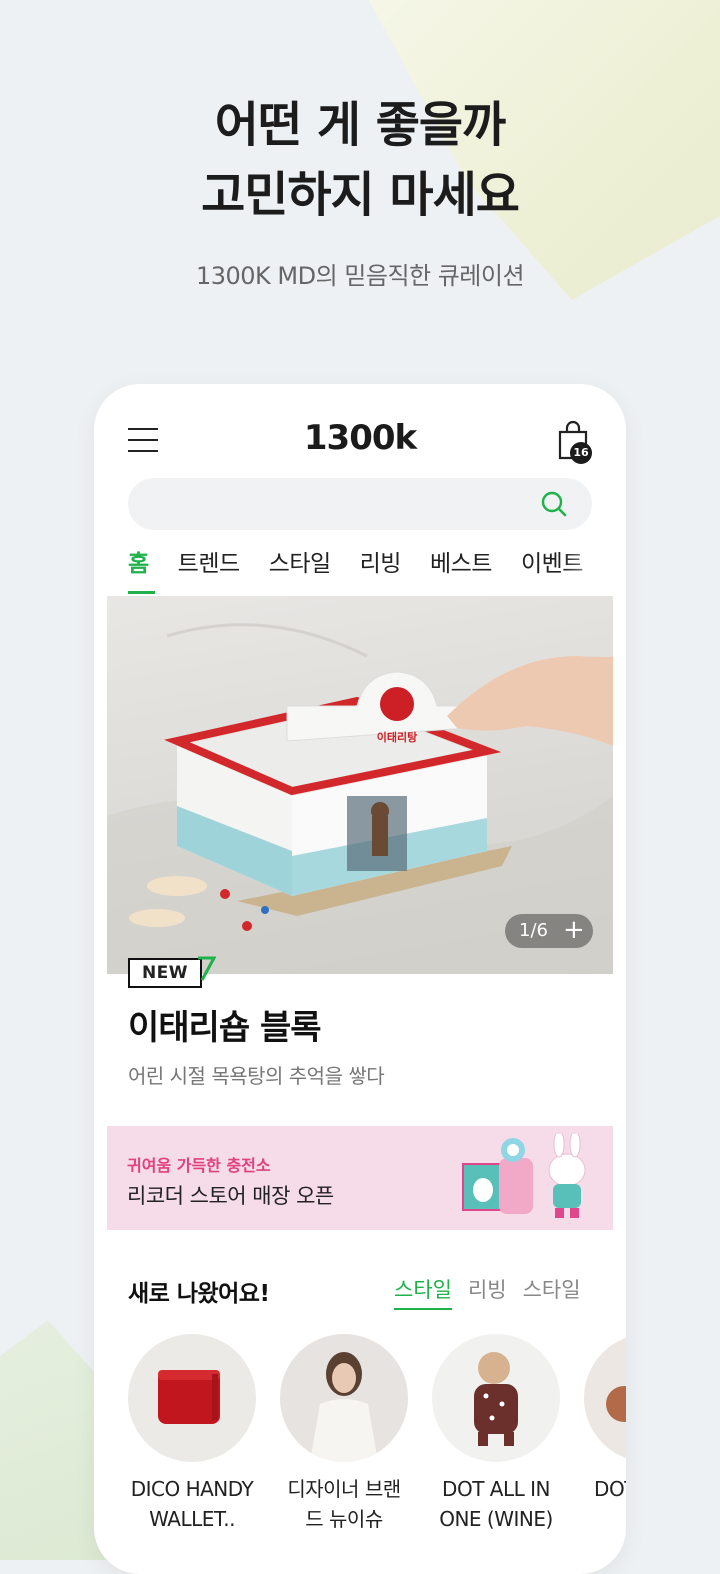 The image size is (720, 1574). I want to click on product-card: 디자이너 브랜드 뉴이슈, so click(344, 1434).